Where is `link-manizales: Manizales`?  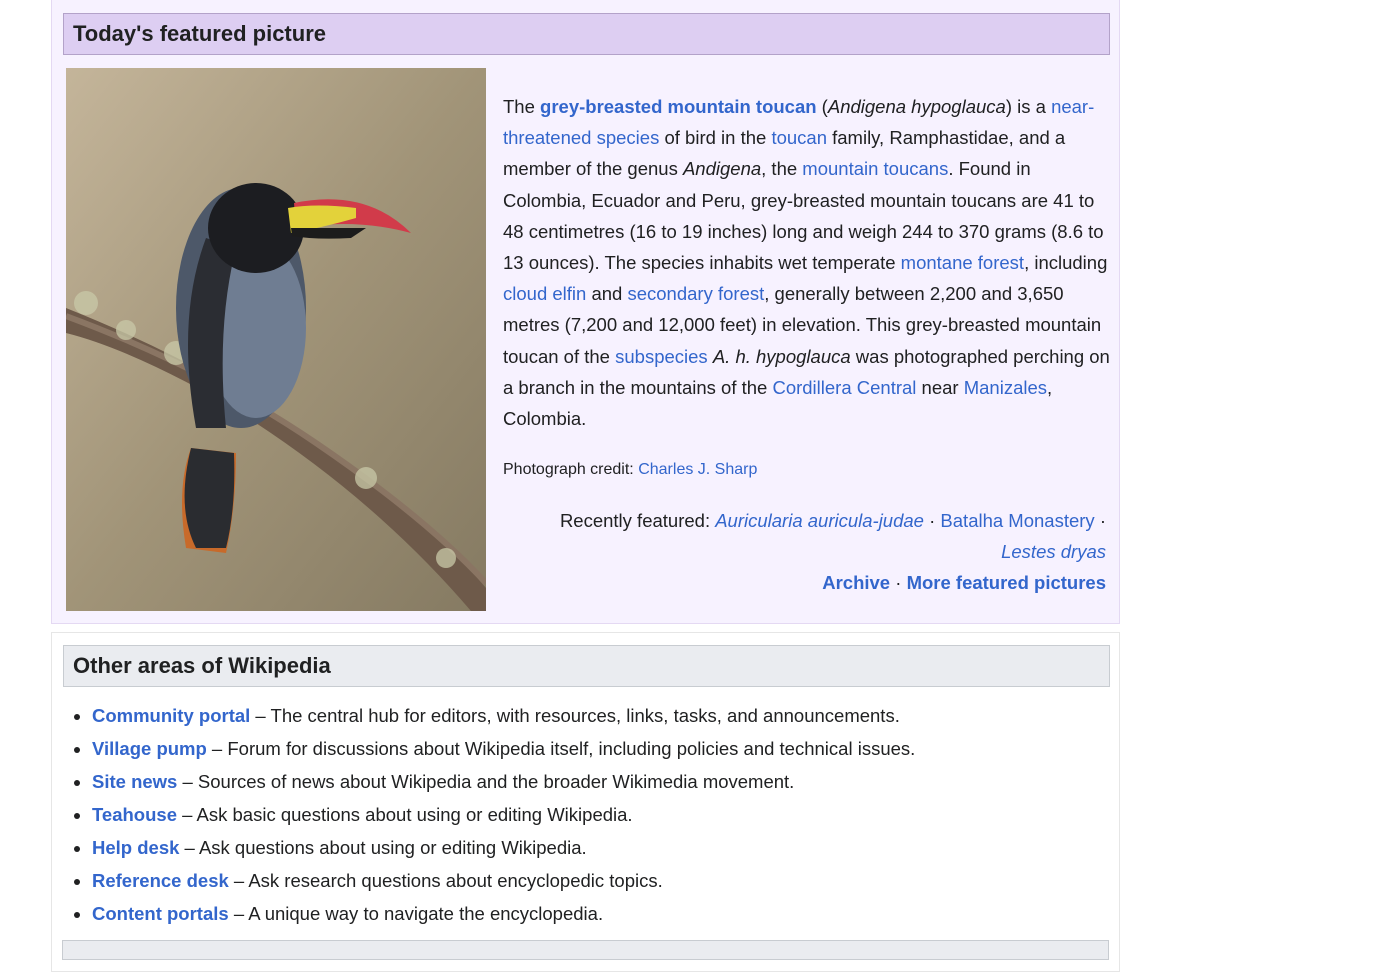
link-manizales: Manizales is located at coordinates (1005, 387).